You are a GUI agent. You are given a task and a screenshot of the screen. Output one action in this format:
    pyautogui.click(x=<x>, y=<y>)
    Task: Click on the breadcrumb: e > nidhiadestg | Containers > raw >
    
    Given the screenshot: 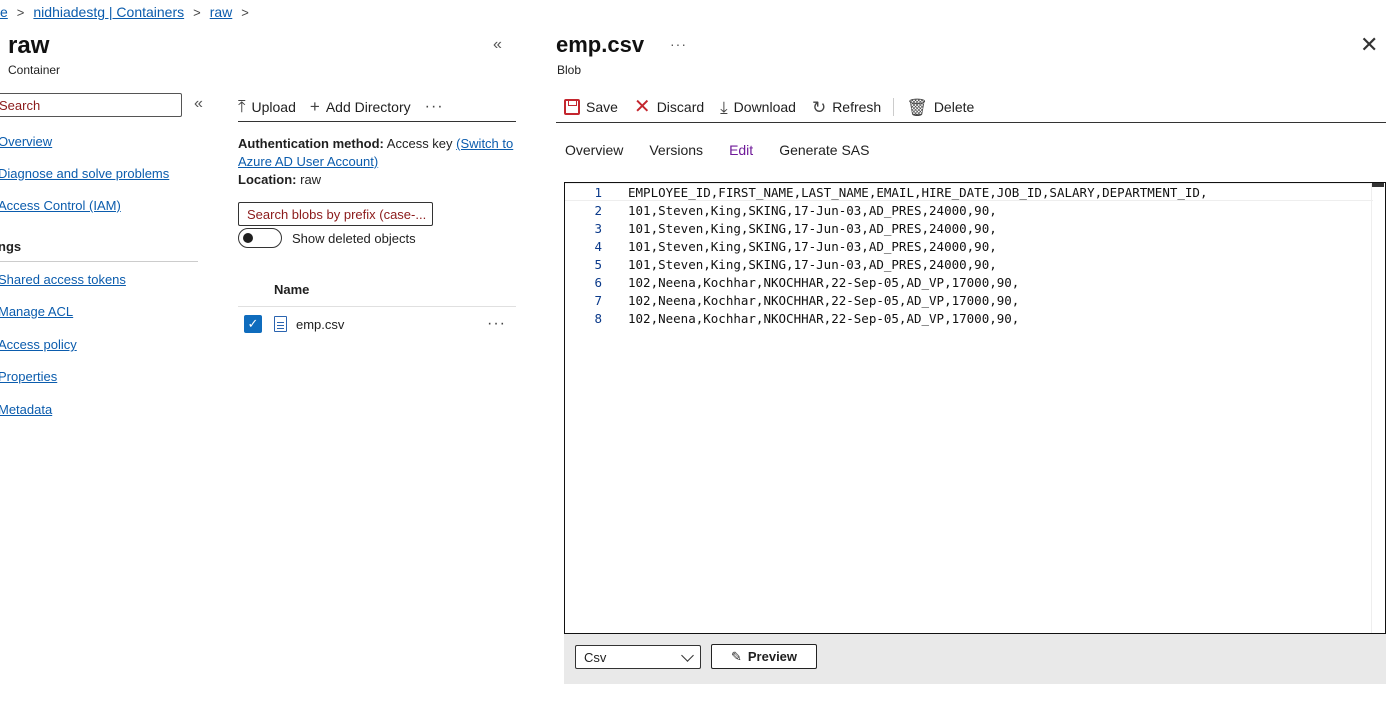 What is the action you would take?
    pyautogui.click(x=129, y=12)
    